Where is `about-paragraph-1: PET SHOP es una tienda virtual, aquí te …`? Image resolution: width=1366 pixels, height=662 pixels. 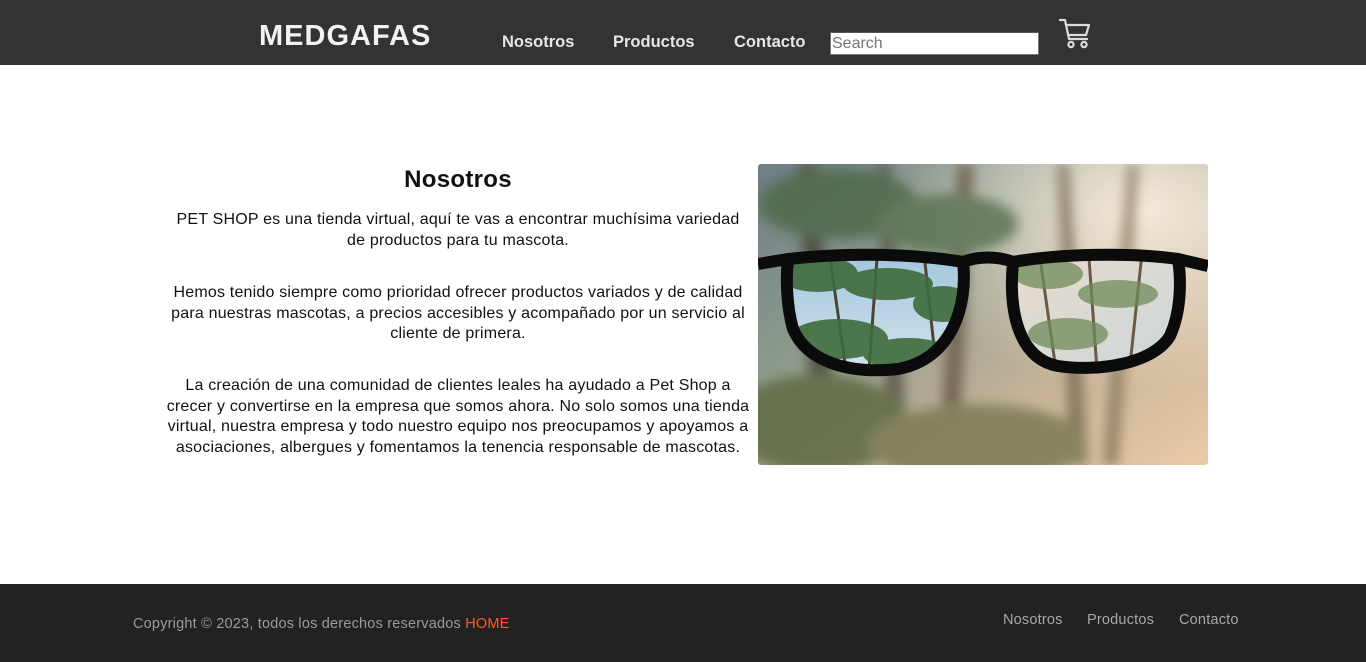 about-paragraph-1: PET SHOP es una tienda virtual, aquí te … is located at coordinates (458, 230).